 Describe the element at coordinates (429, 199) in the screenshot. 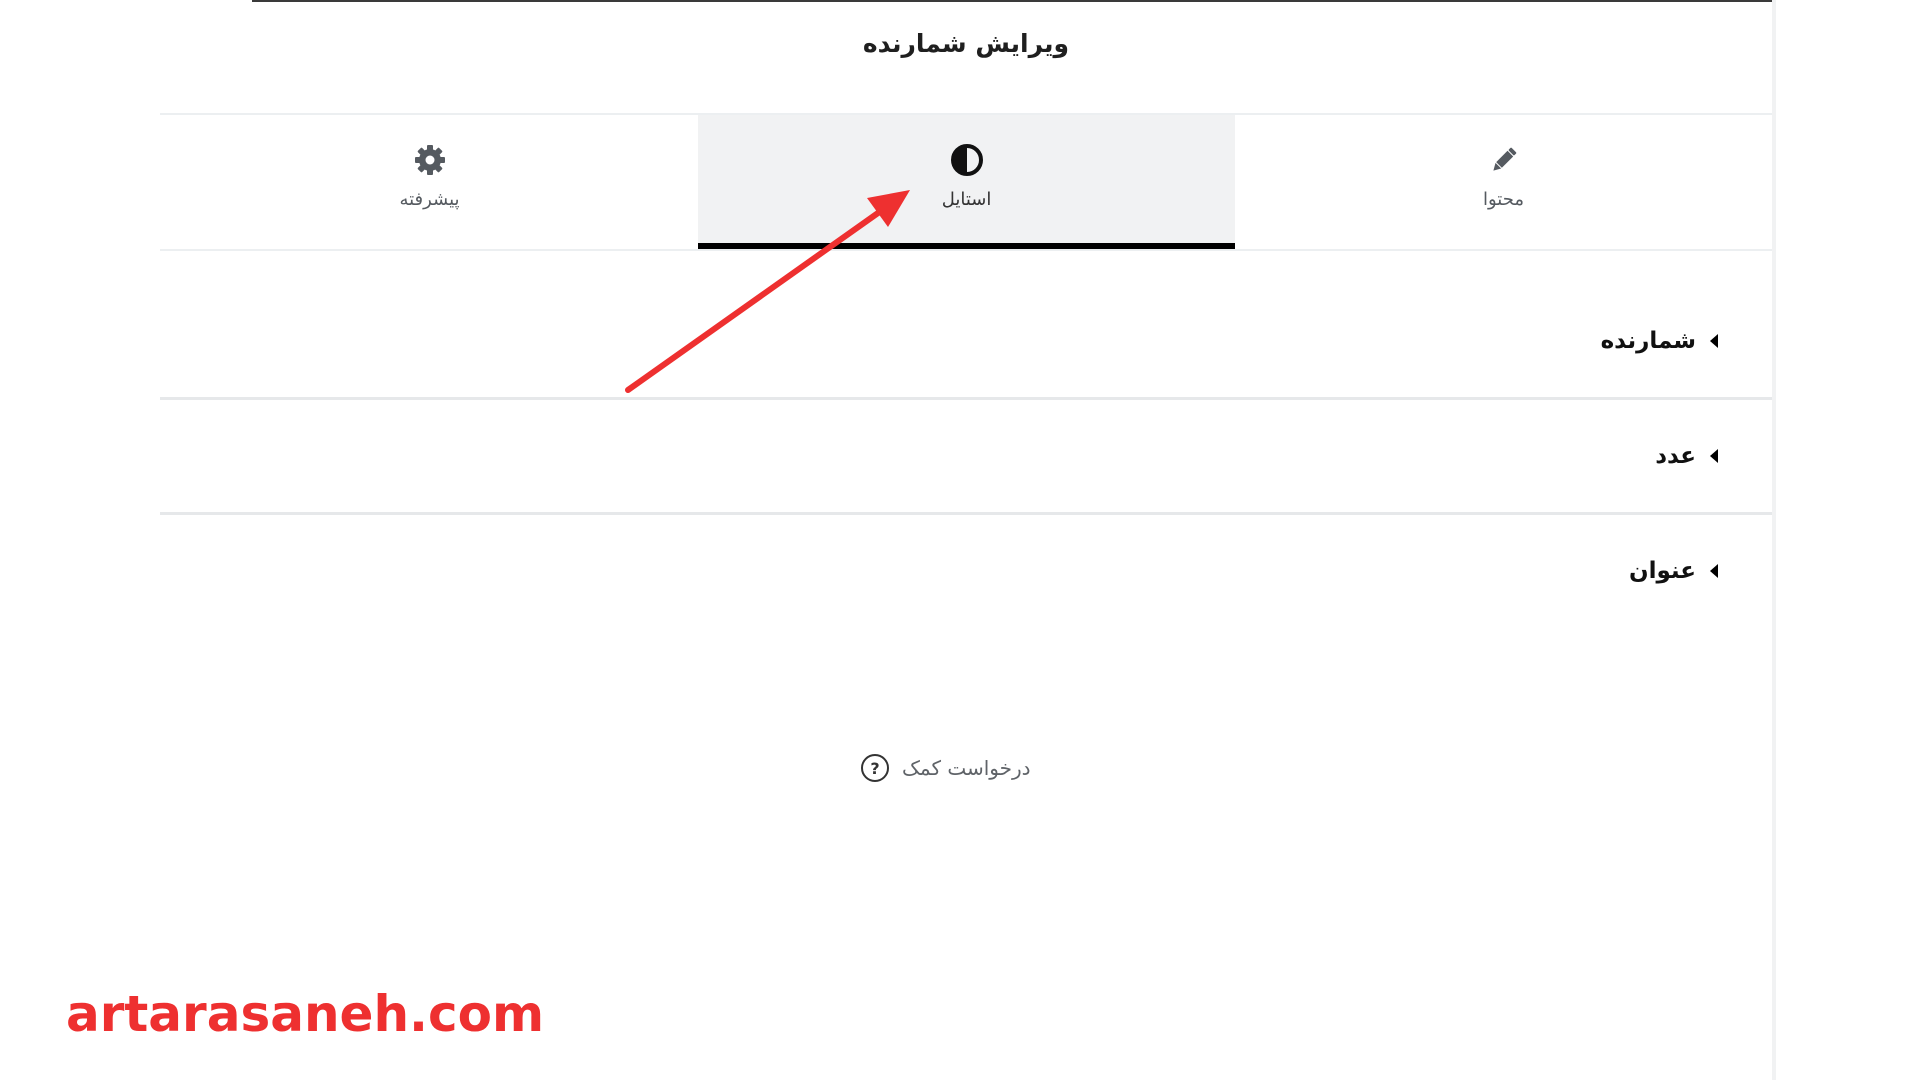

I see `tab-advanced-label: پیشرفته` at that location.